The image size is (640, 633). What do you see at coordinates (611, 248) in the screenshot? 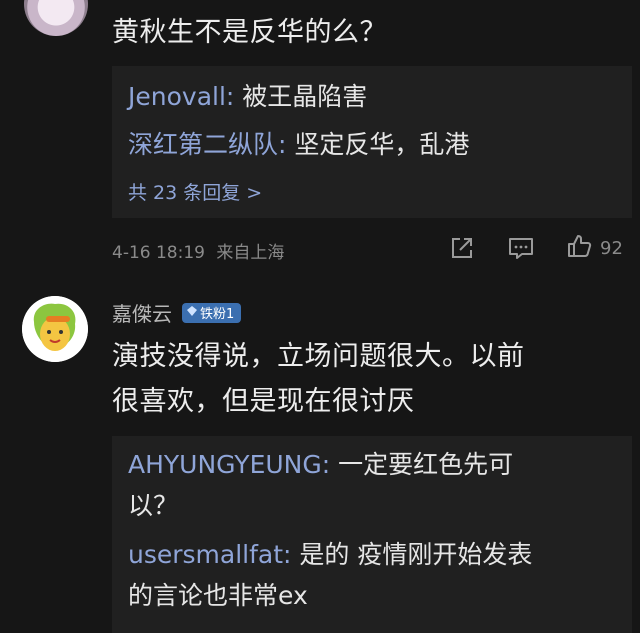
I see `like-count: 92` at bounding box center [611, 248].